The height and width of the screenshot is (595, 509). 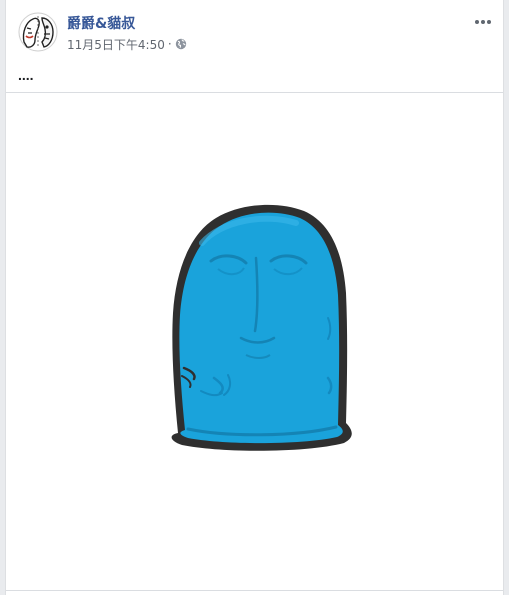 I want to click on avatar, so click(x=38, y=32).